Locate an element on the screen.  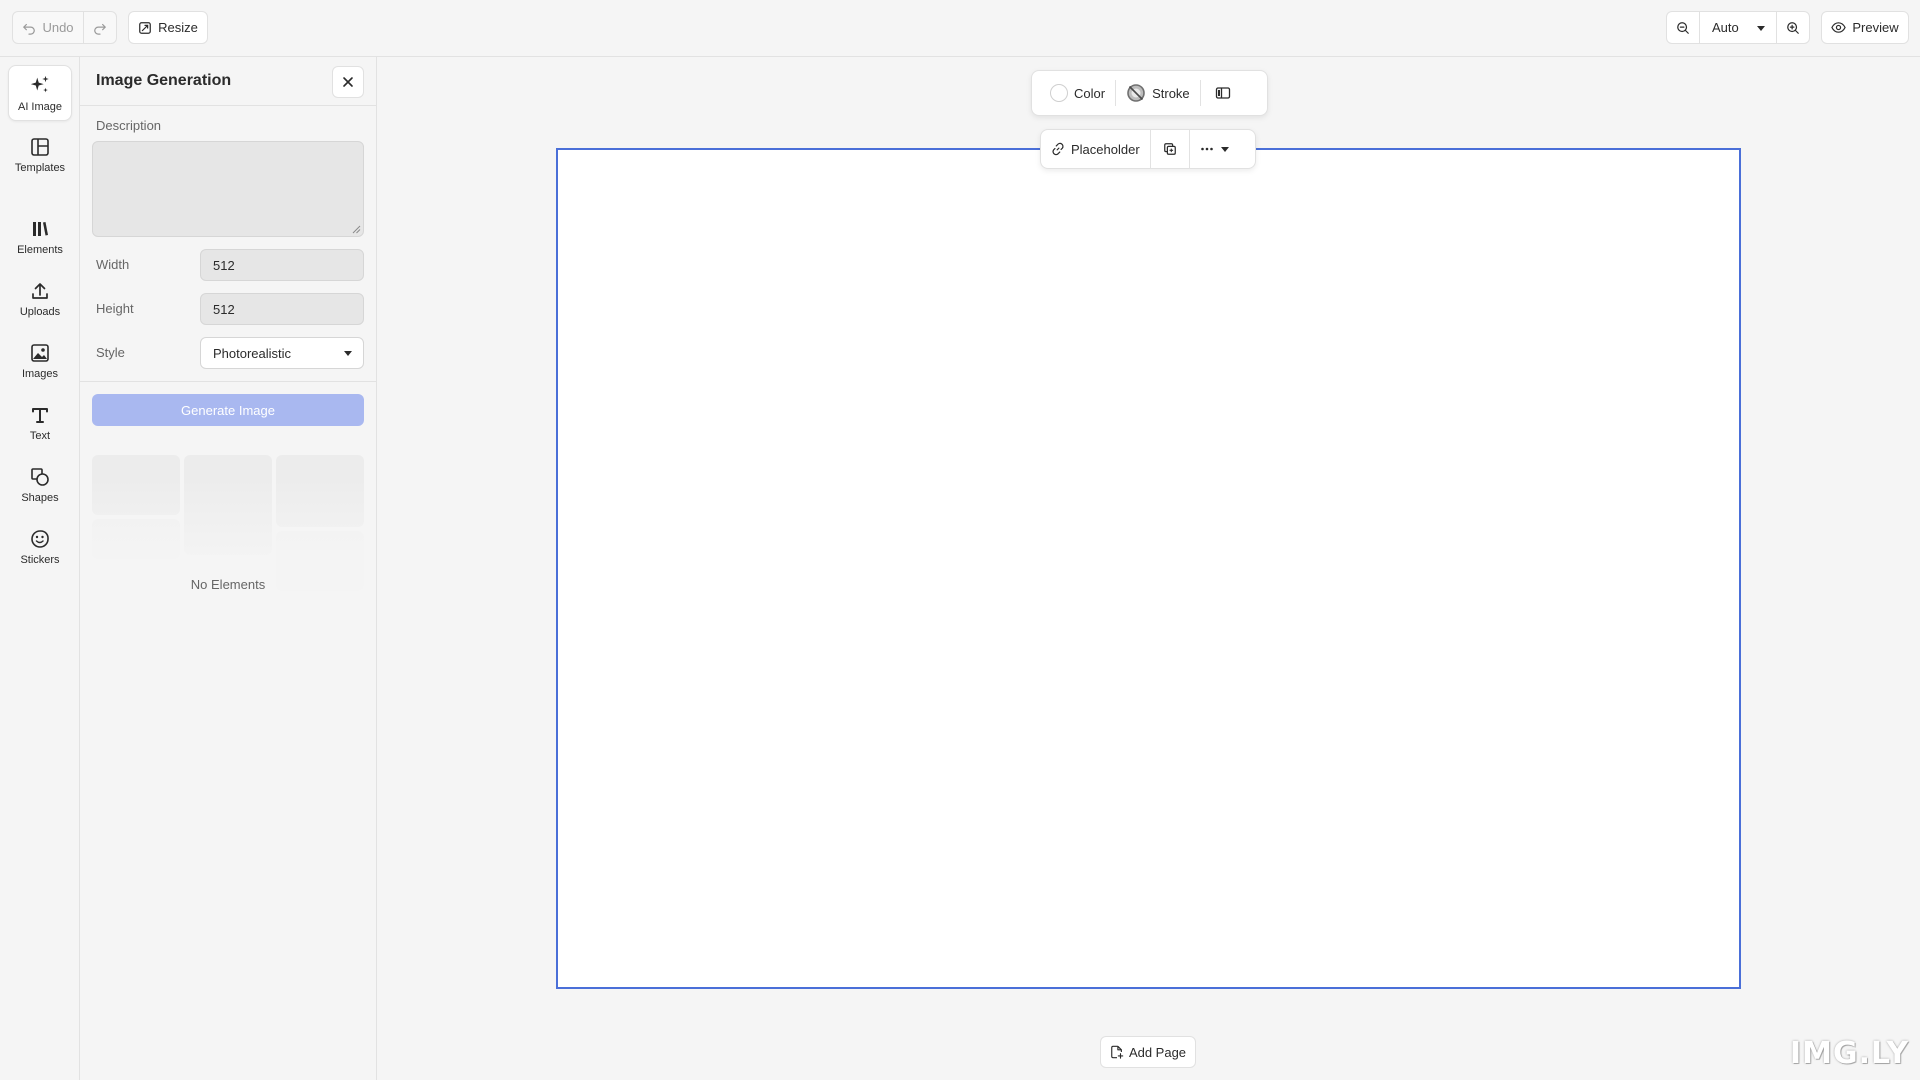
block-style-toolbar: Color Stroke is located at coordinates (1149, 93).